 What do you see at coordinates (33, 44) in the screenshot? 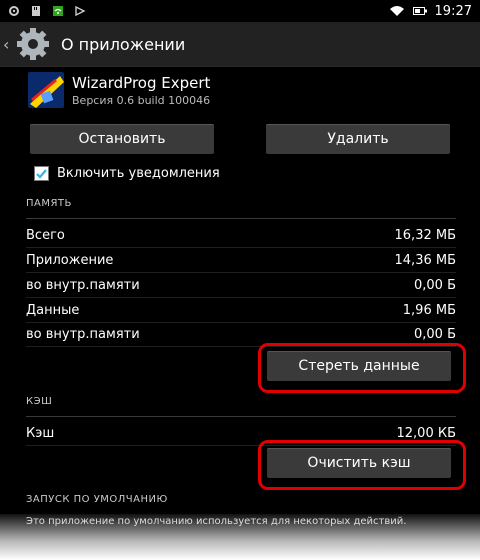
I see `settings-gear-icon` at bounding box center [33, 44].